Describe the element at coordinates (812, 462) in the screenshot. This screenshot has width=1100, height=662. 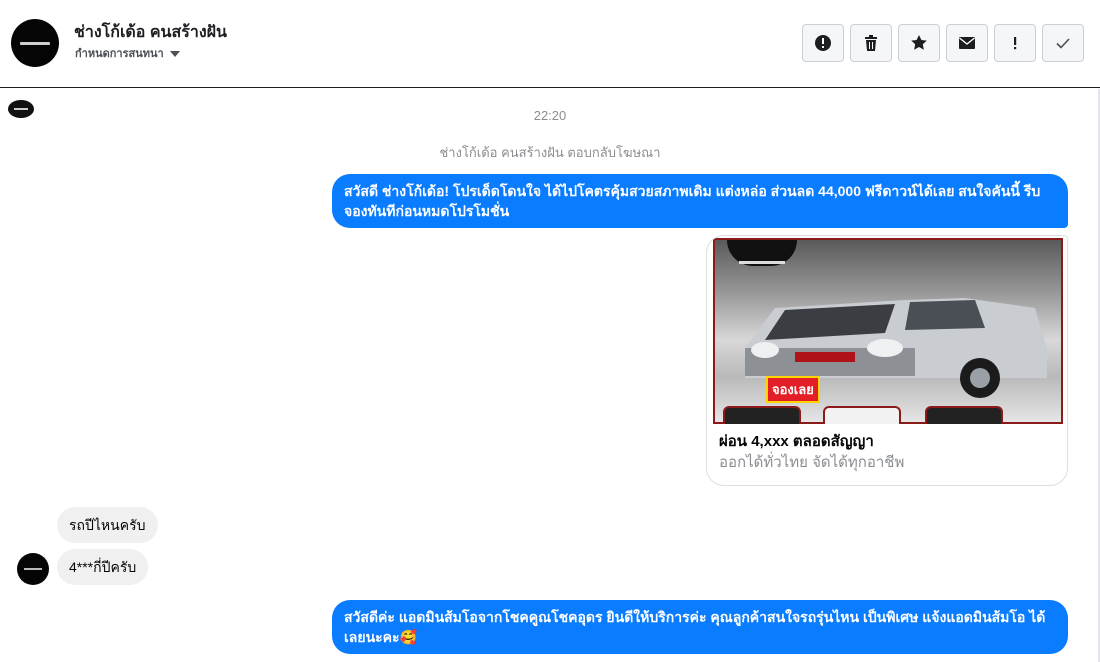
I see `ad-card-subtitle: ออกได้ทั่วไทย จัดได้ทุกอาชีพ` at that location.